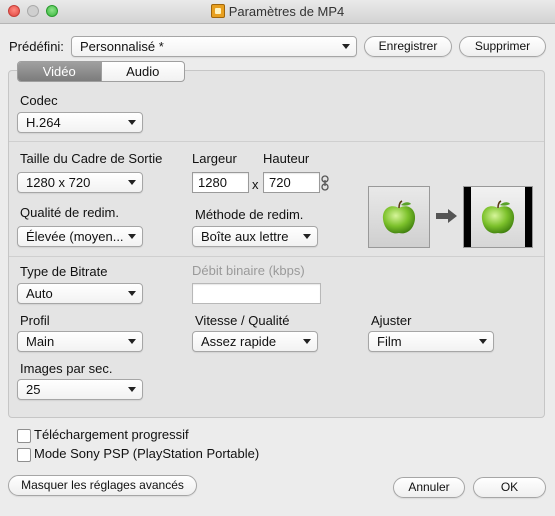 This screenshot has height=516, width=555. I want to click on hide-advanced-settings-button: Masquer les réglages avancés, so click(102, 485).